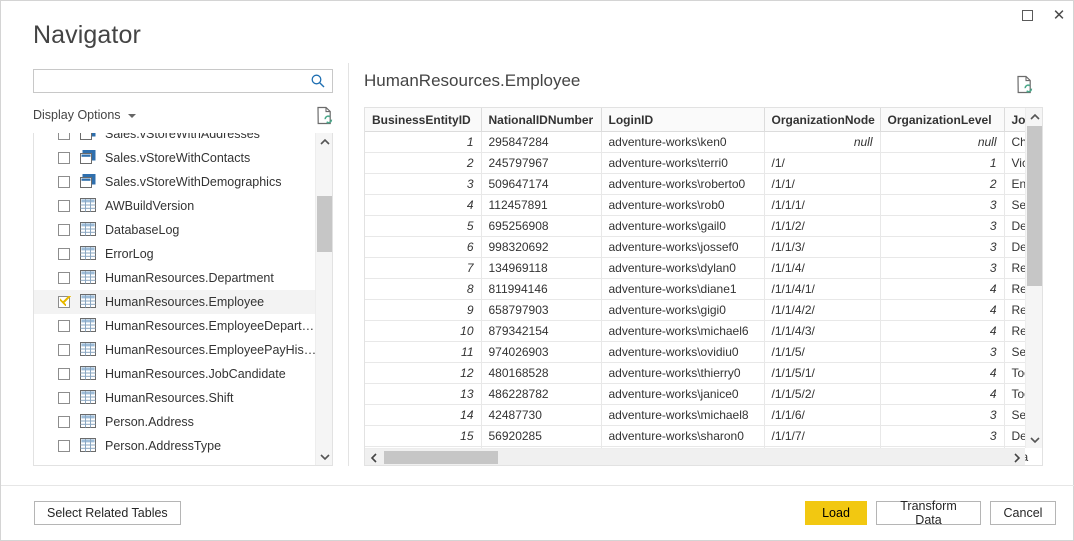 This screenshot has width=1074, height=541. Describe the element at coordinates (169, 398) in the screenshot. I see `list-item-label: HumanResources.Shift` at that location.